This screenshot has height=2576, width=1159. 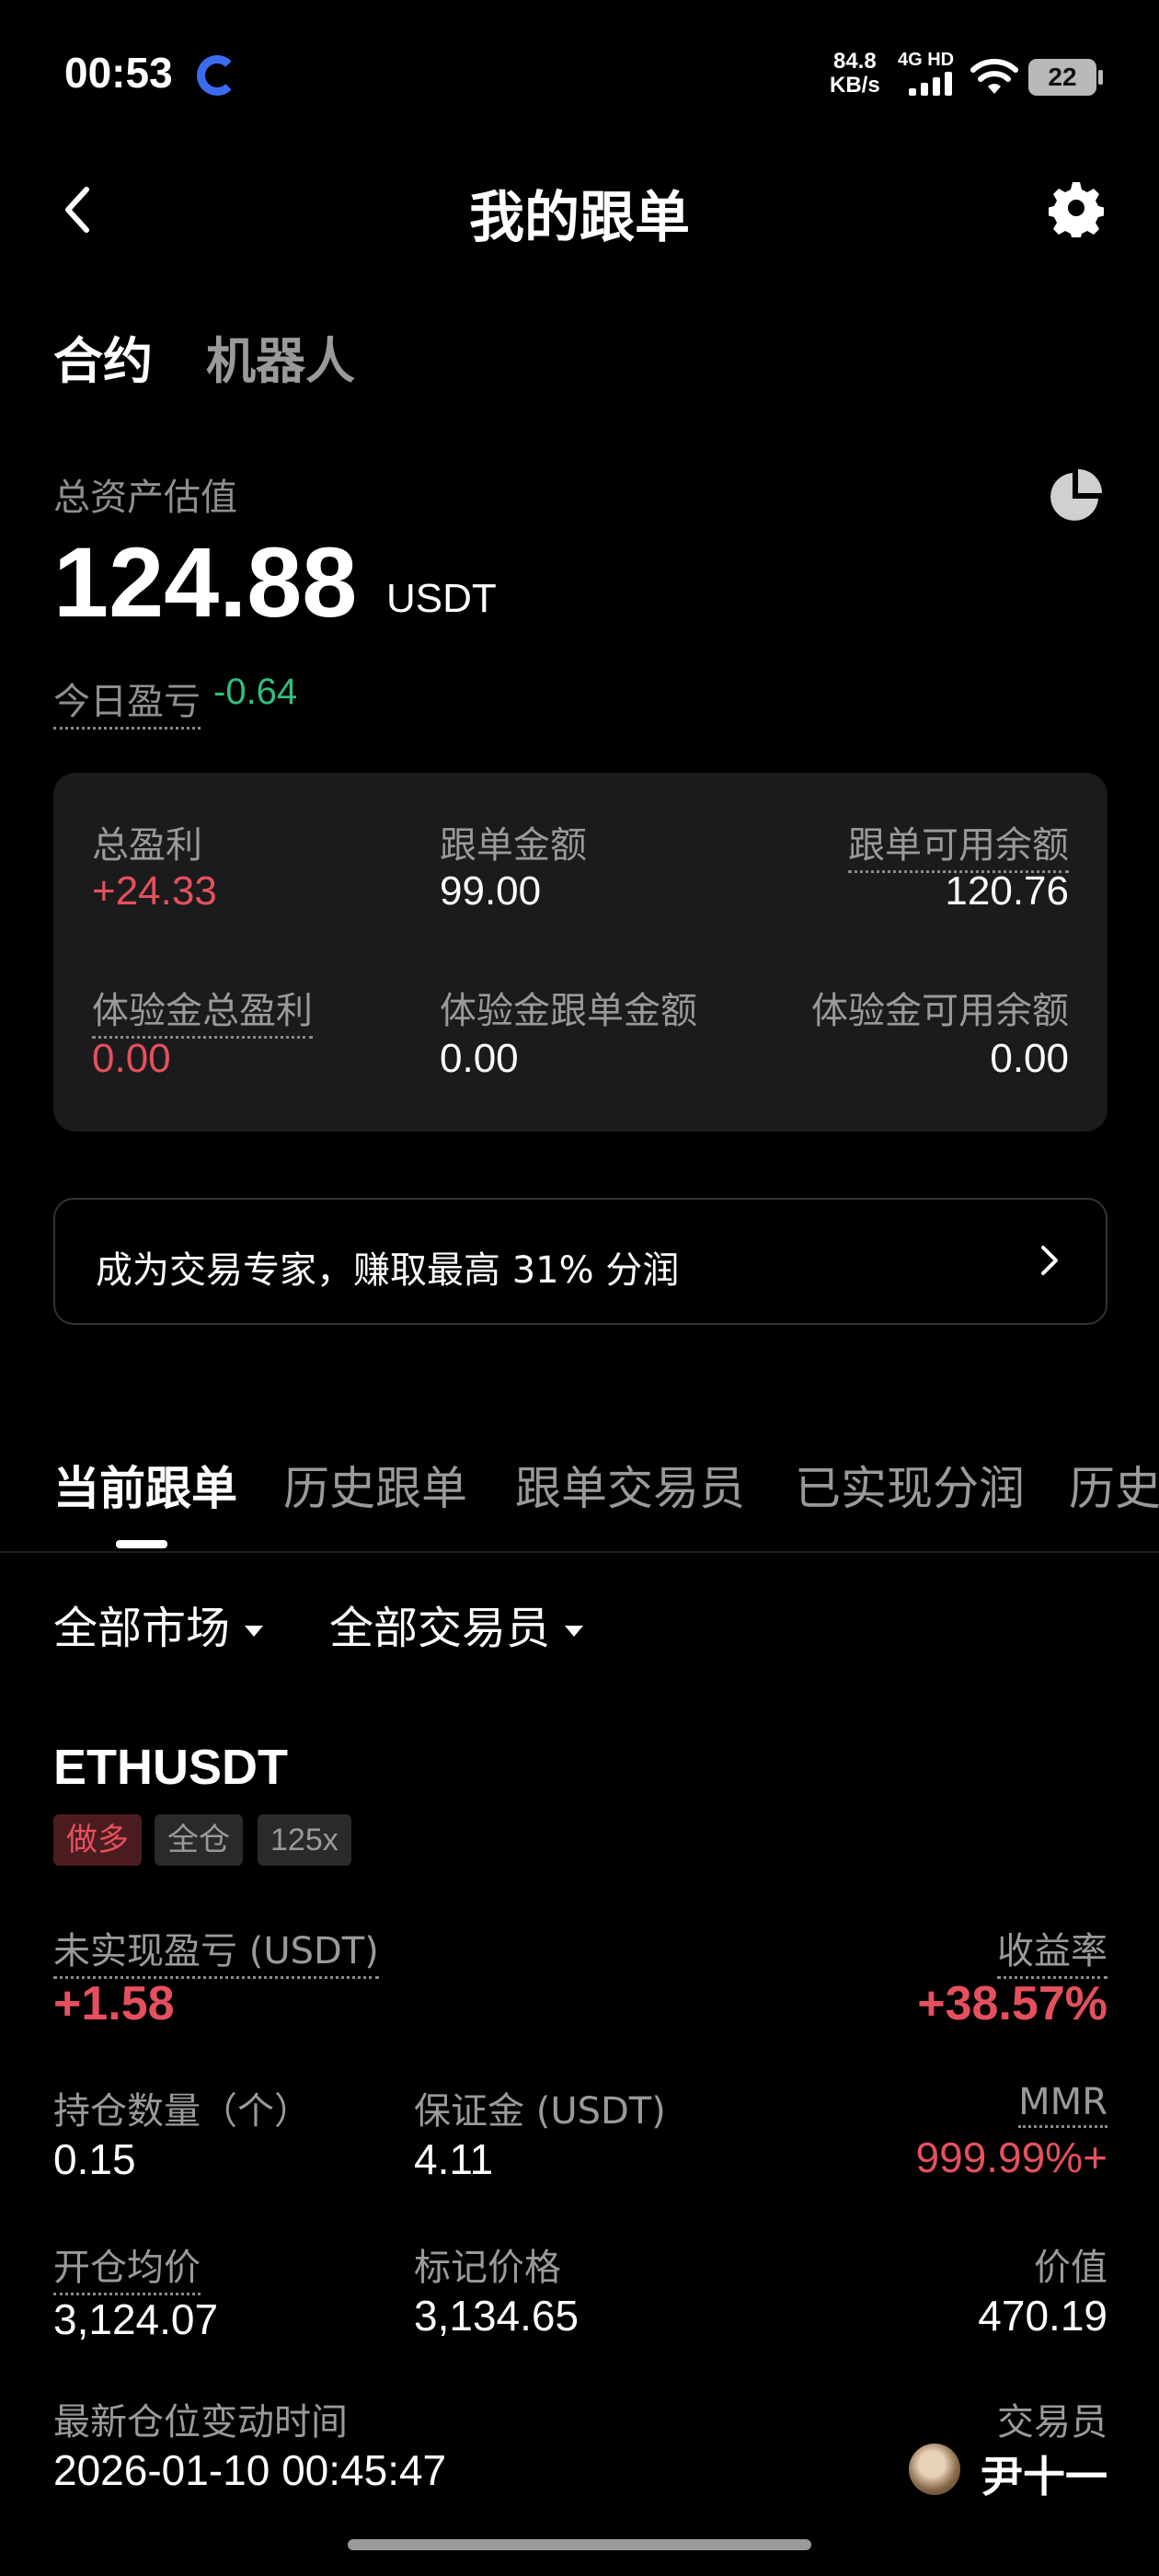 What do you see at coordinates (202, 1010) in the screenshot?
I see `trial-profit-label: 体验金总盈利` at bounding box center [202, 1010].